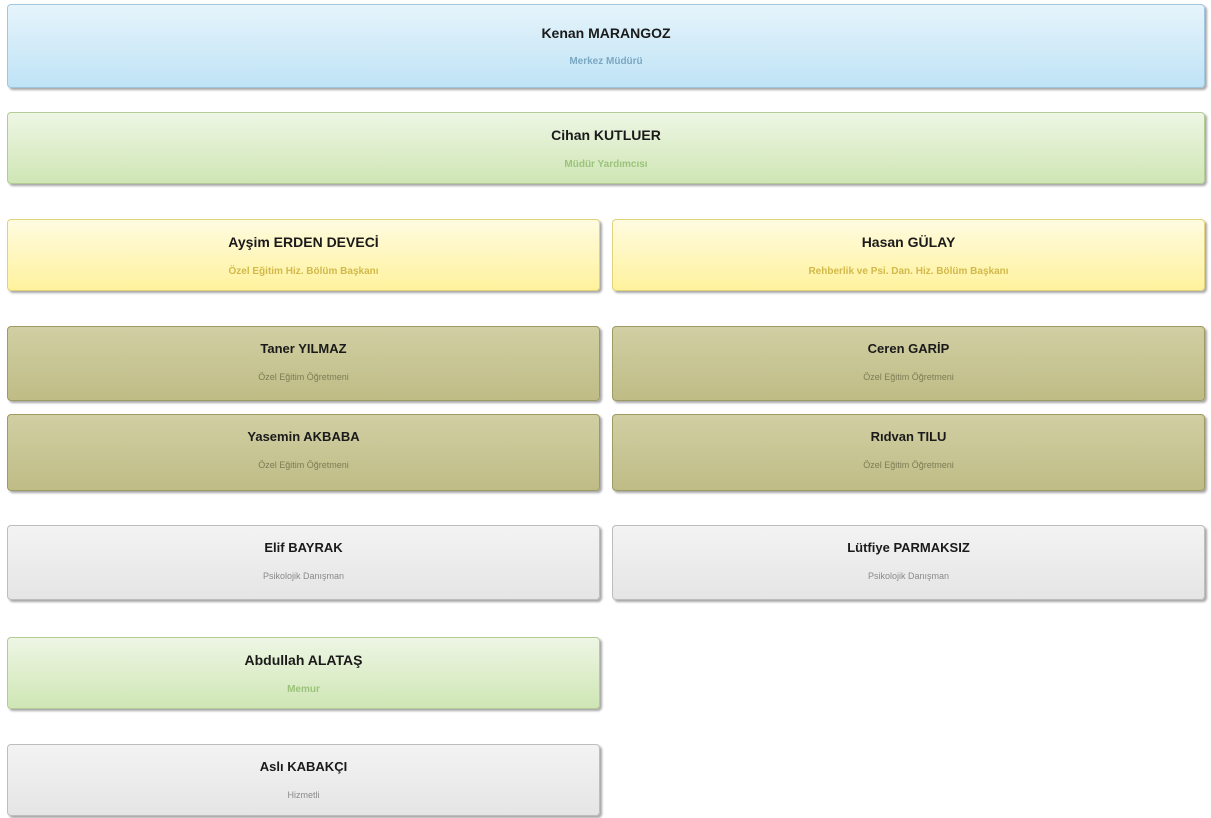 The image size is (1211, 818). I want to click on staff-name: Ceren GARİP, so click(908, 348).